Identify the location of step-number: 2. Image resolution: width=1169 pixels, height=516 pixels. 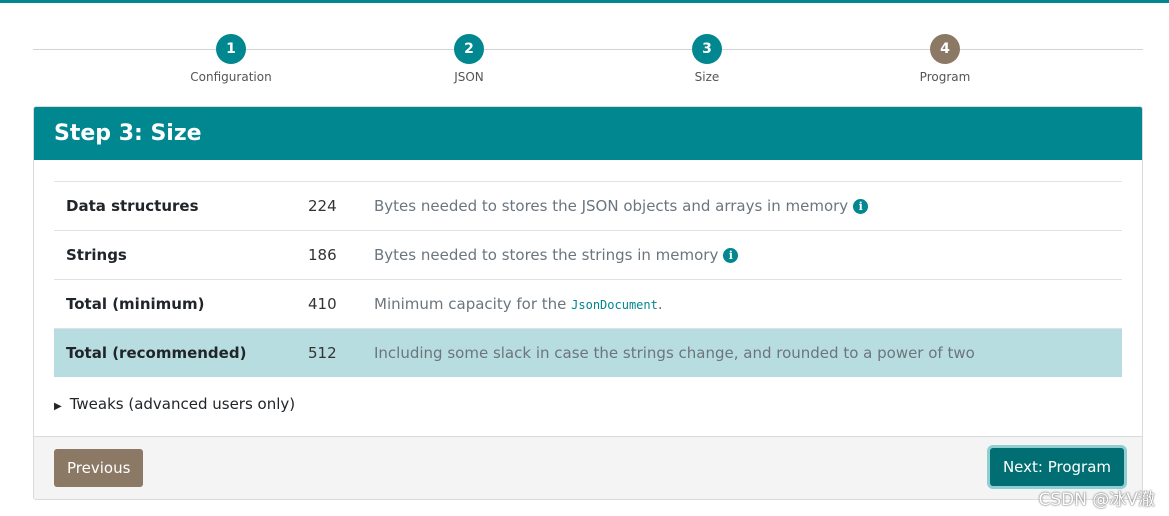
(469, 49).